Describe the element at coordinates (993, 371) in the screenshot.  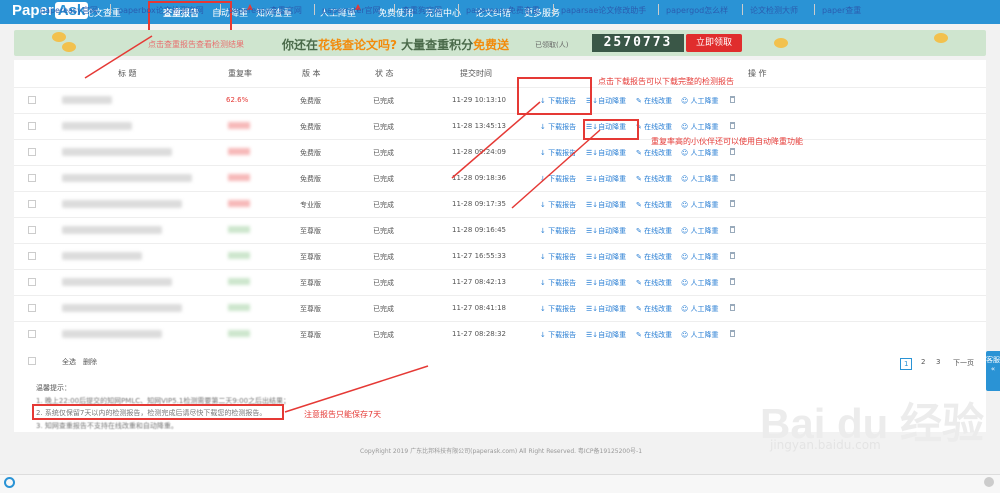
I see `support-tab: 客服 «` at that location.